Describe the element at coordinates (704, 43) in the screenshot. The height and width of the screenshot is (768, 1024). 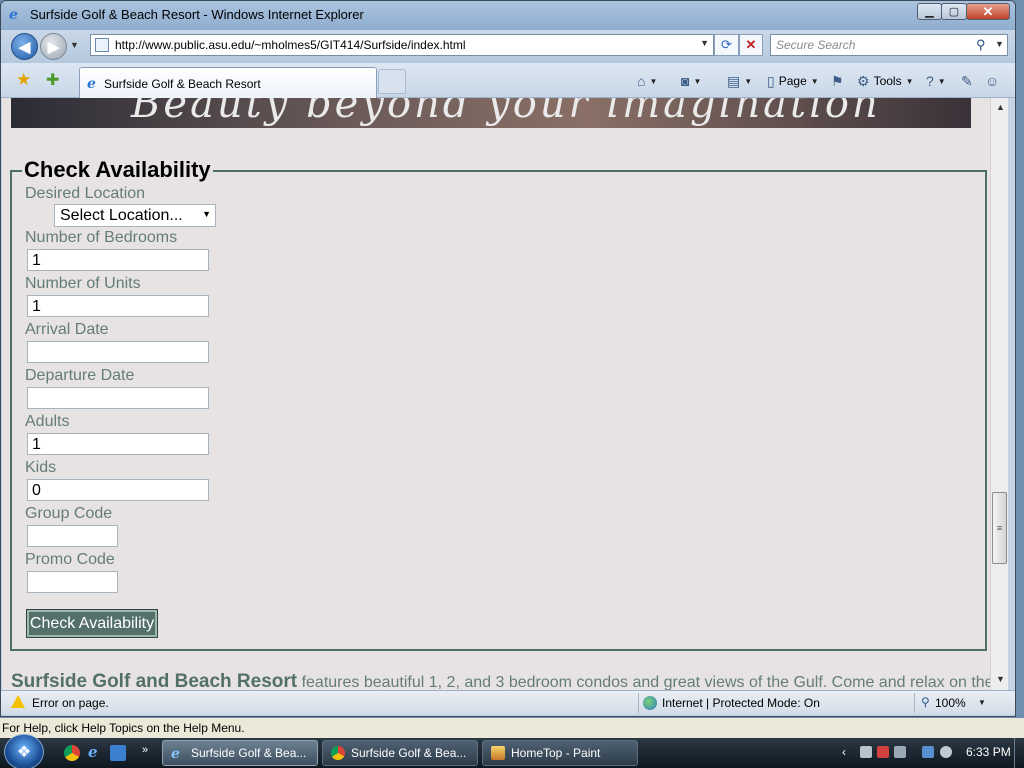
I see `address-dropdown-button: ▼` at that location.